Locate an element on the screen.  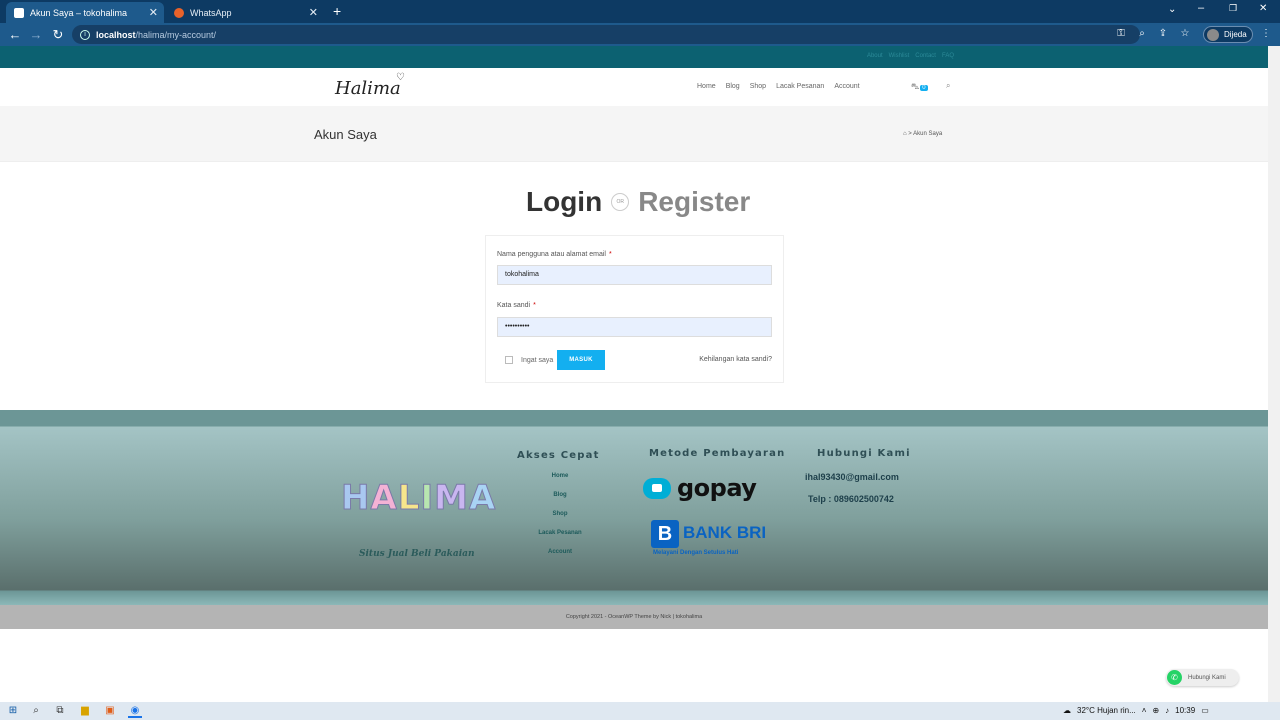
chrome-icon: ◉ is located at coordinates (135, 711).